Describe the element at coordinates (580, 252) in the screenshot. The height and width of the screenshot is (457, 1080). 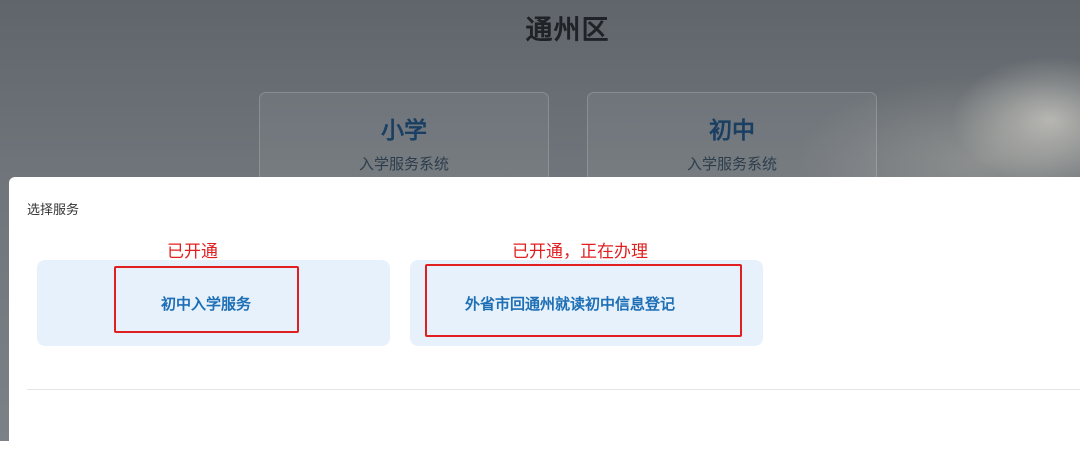
I see `status-annotation: 已开通，正在办理` at that location.